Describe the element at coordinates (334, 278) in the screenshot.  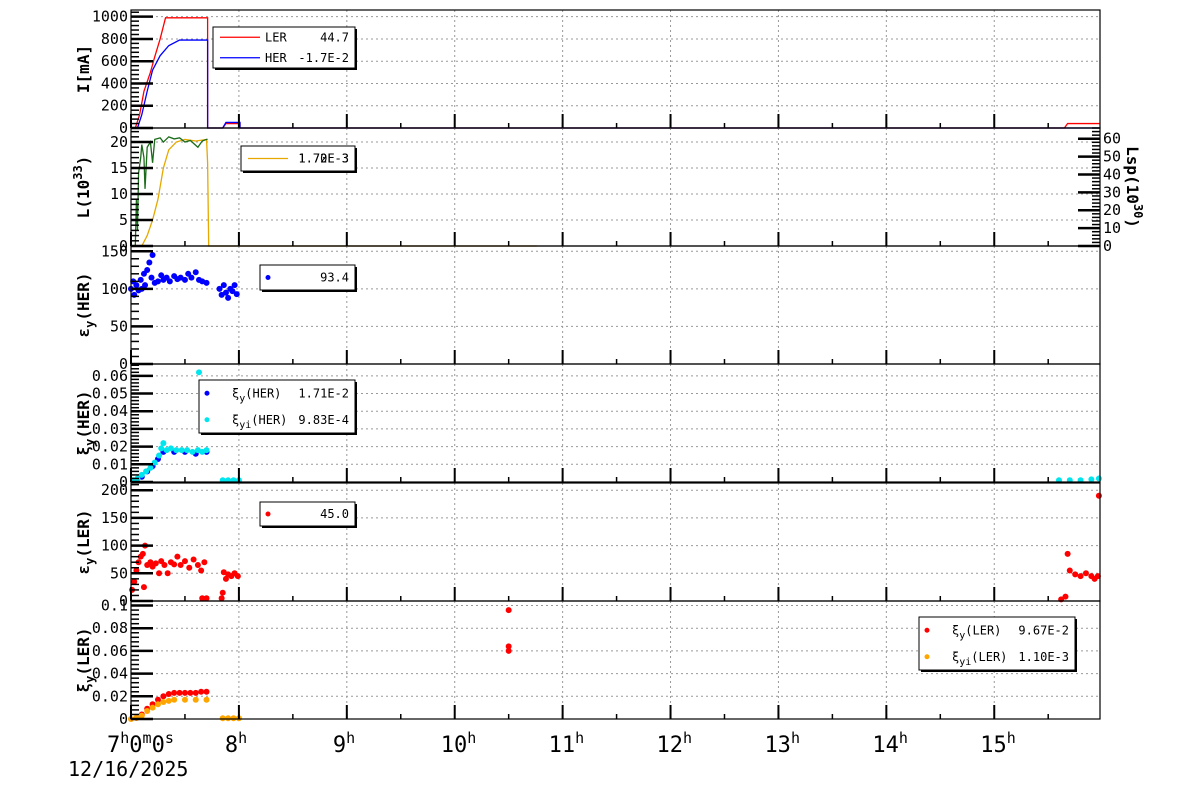
I see `legend-value: 93.4` at that location.